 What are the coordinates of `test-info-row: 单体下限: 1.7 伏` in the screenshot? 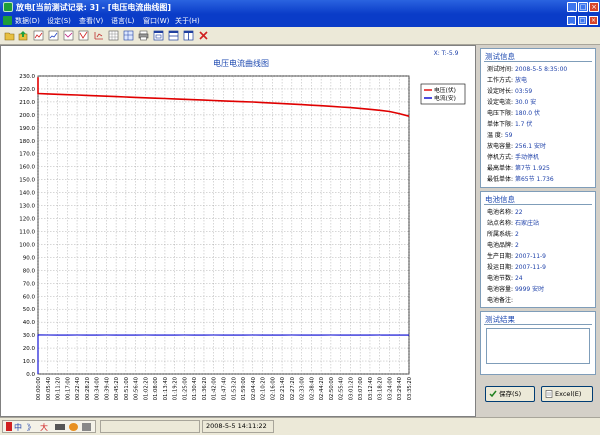 It's located at (509, 124).